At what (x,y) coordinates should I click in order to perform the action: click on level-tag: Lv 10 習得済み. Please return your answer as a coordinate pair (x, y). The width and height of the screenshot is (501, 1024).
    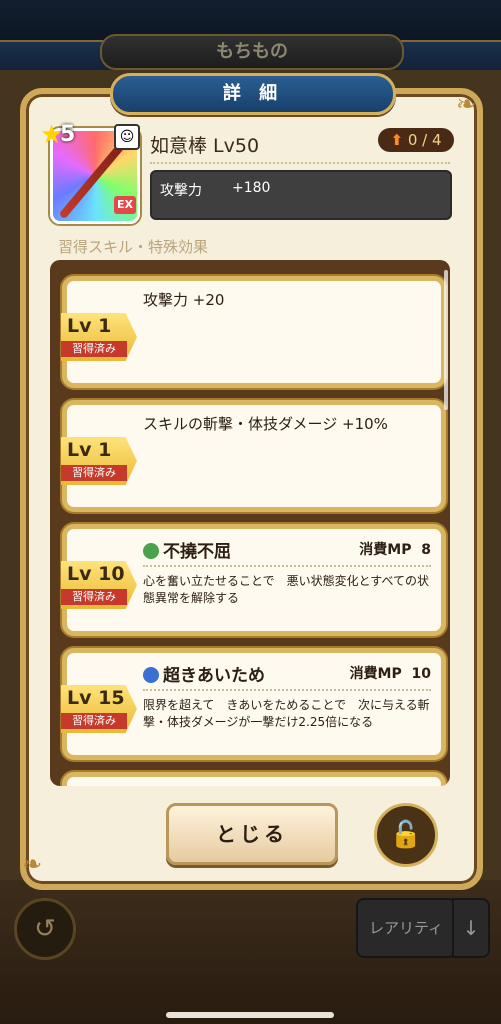
    Looking at the image, I should click on (99, 585).